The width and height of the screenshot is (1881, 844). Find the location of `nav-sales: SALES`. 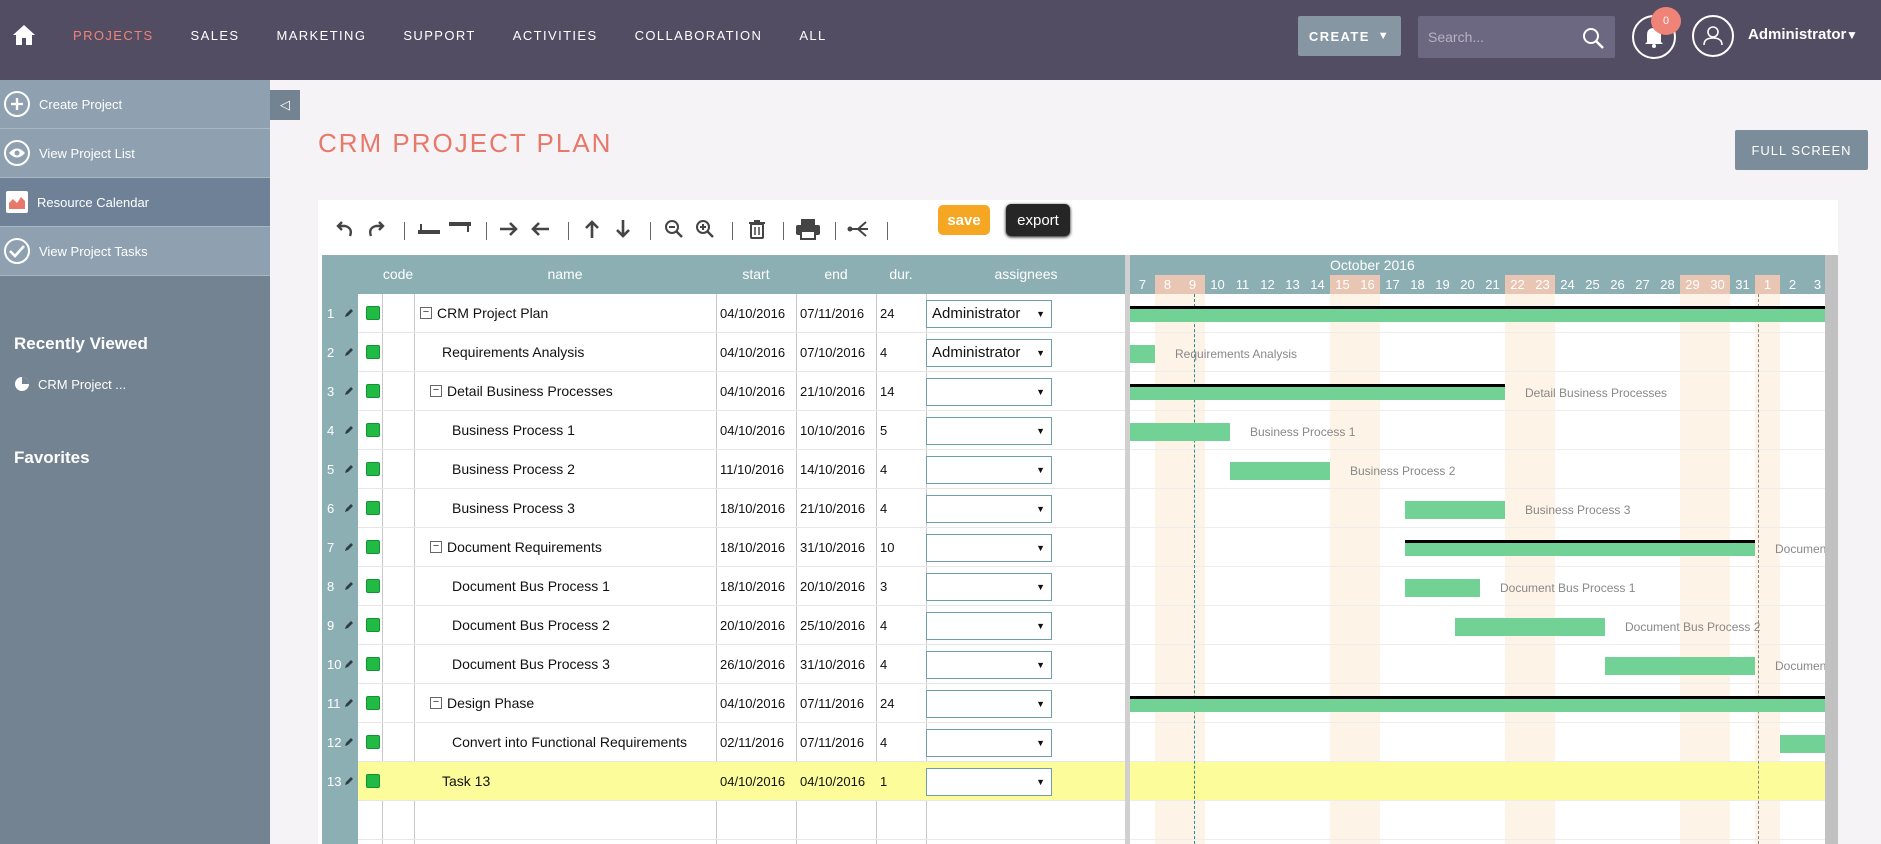

nav-sales: SALES is located at coordinates (215, 35).